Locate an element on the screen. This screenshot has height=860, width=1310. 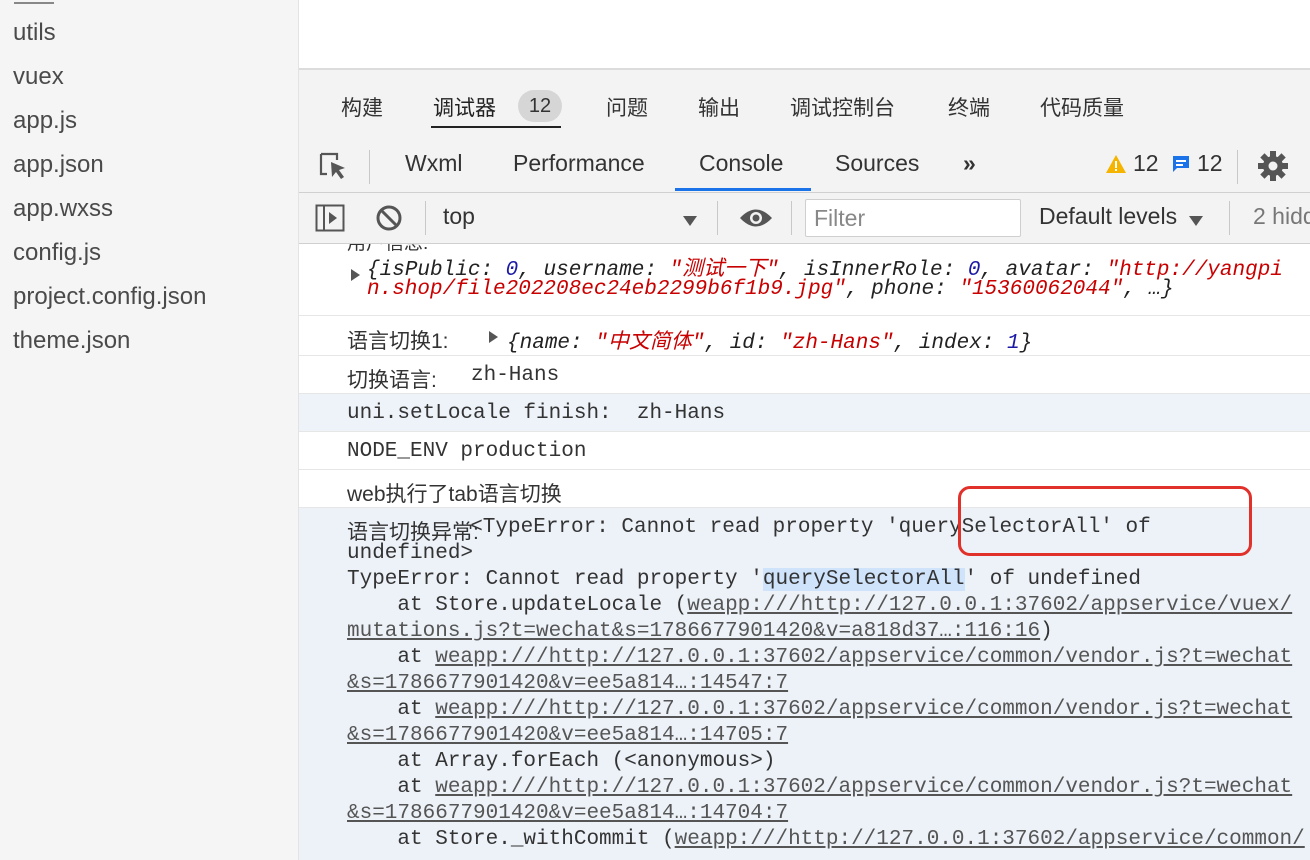
message-count: 12 is located at coordinates (1210, 163).